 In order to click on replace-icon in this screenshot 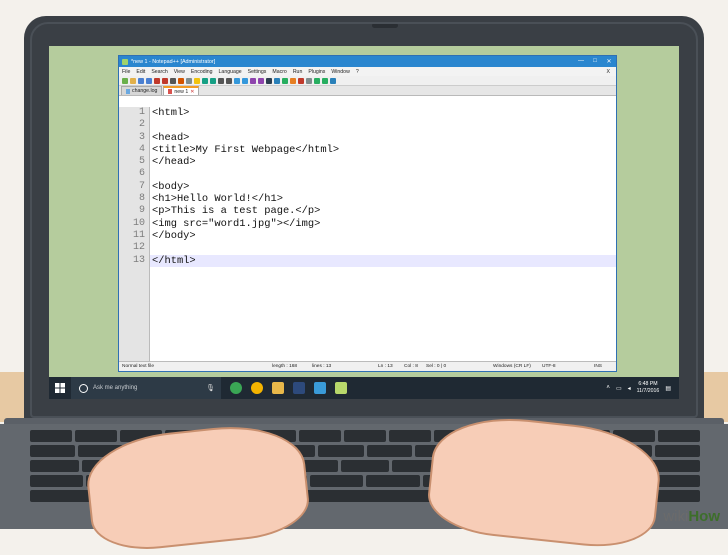, I will do `click(229, 80)`.